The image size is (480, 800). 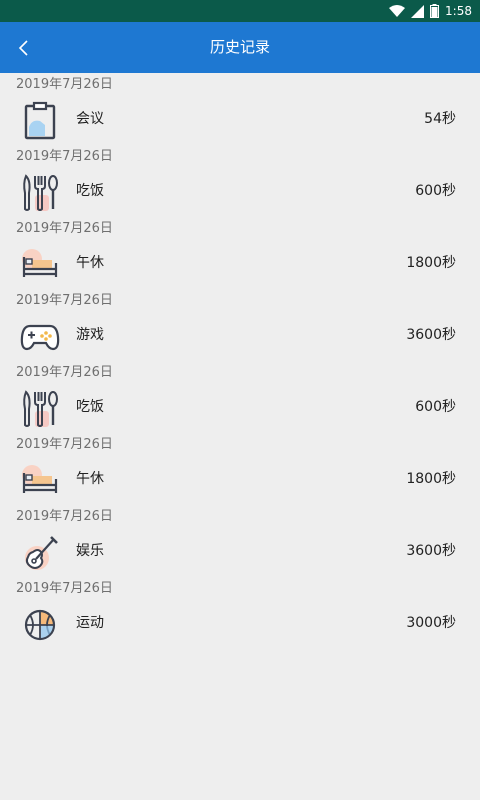 I want to click on wifi-icon, so click(x=397, y=11).